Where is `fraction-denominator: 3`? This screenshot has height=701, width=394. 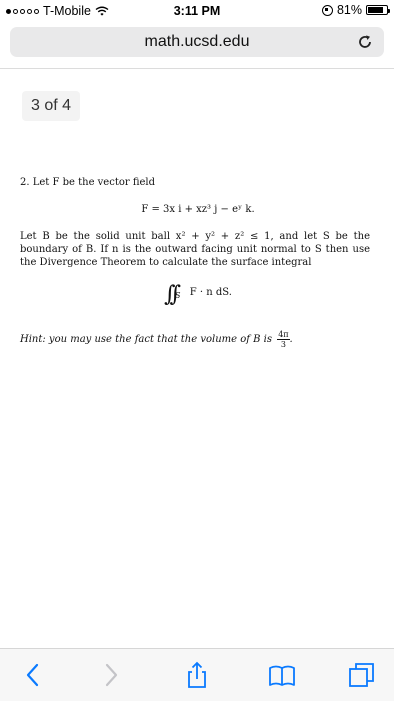 fraction-denominator: 3 is located at coordinates (283, 344).